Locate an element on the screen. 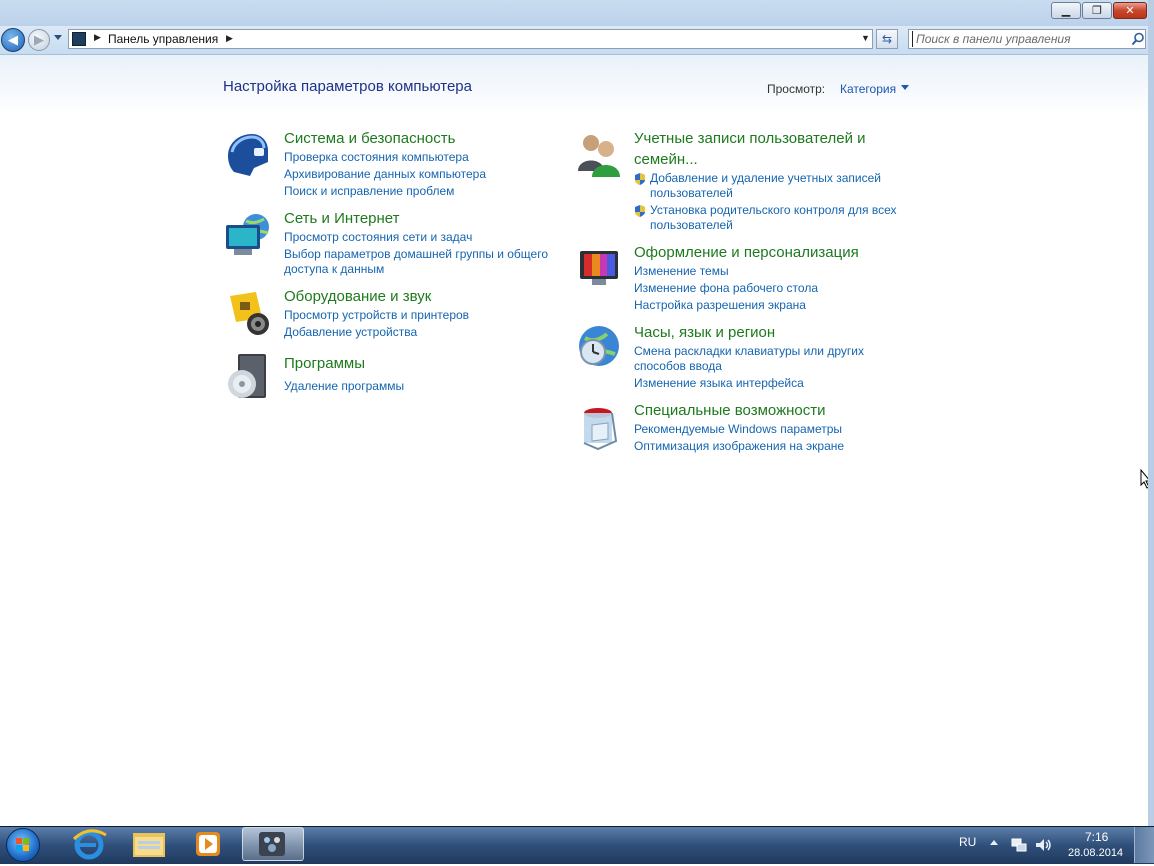 The image size is (1154, 866). refresh-icon: ⇆ is located at coordinates (887, 39).